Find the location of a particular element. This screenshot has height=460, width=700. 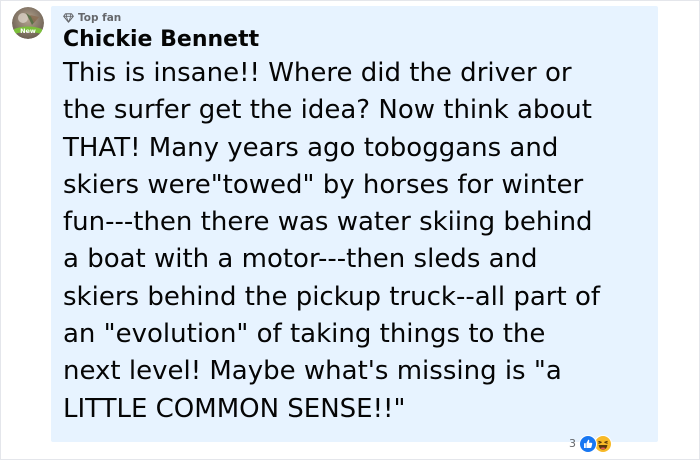

top-fan-badge: Top fan is located at coordinates (92, 18).